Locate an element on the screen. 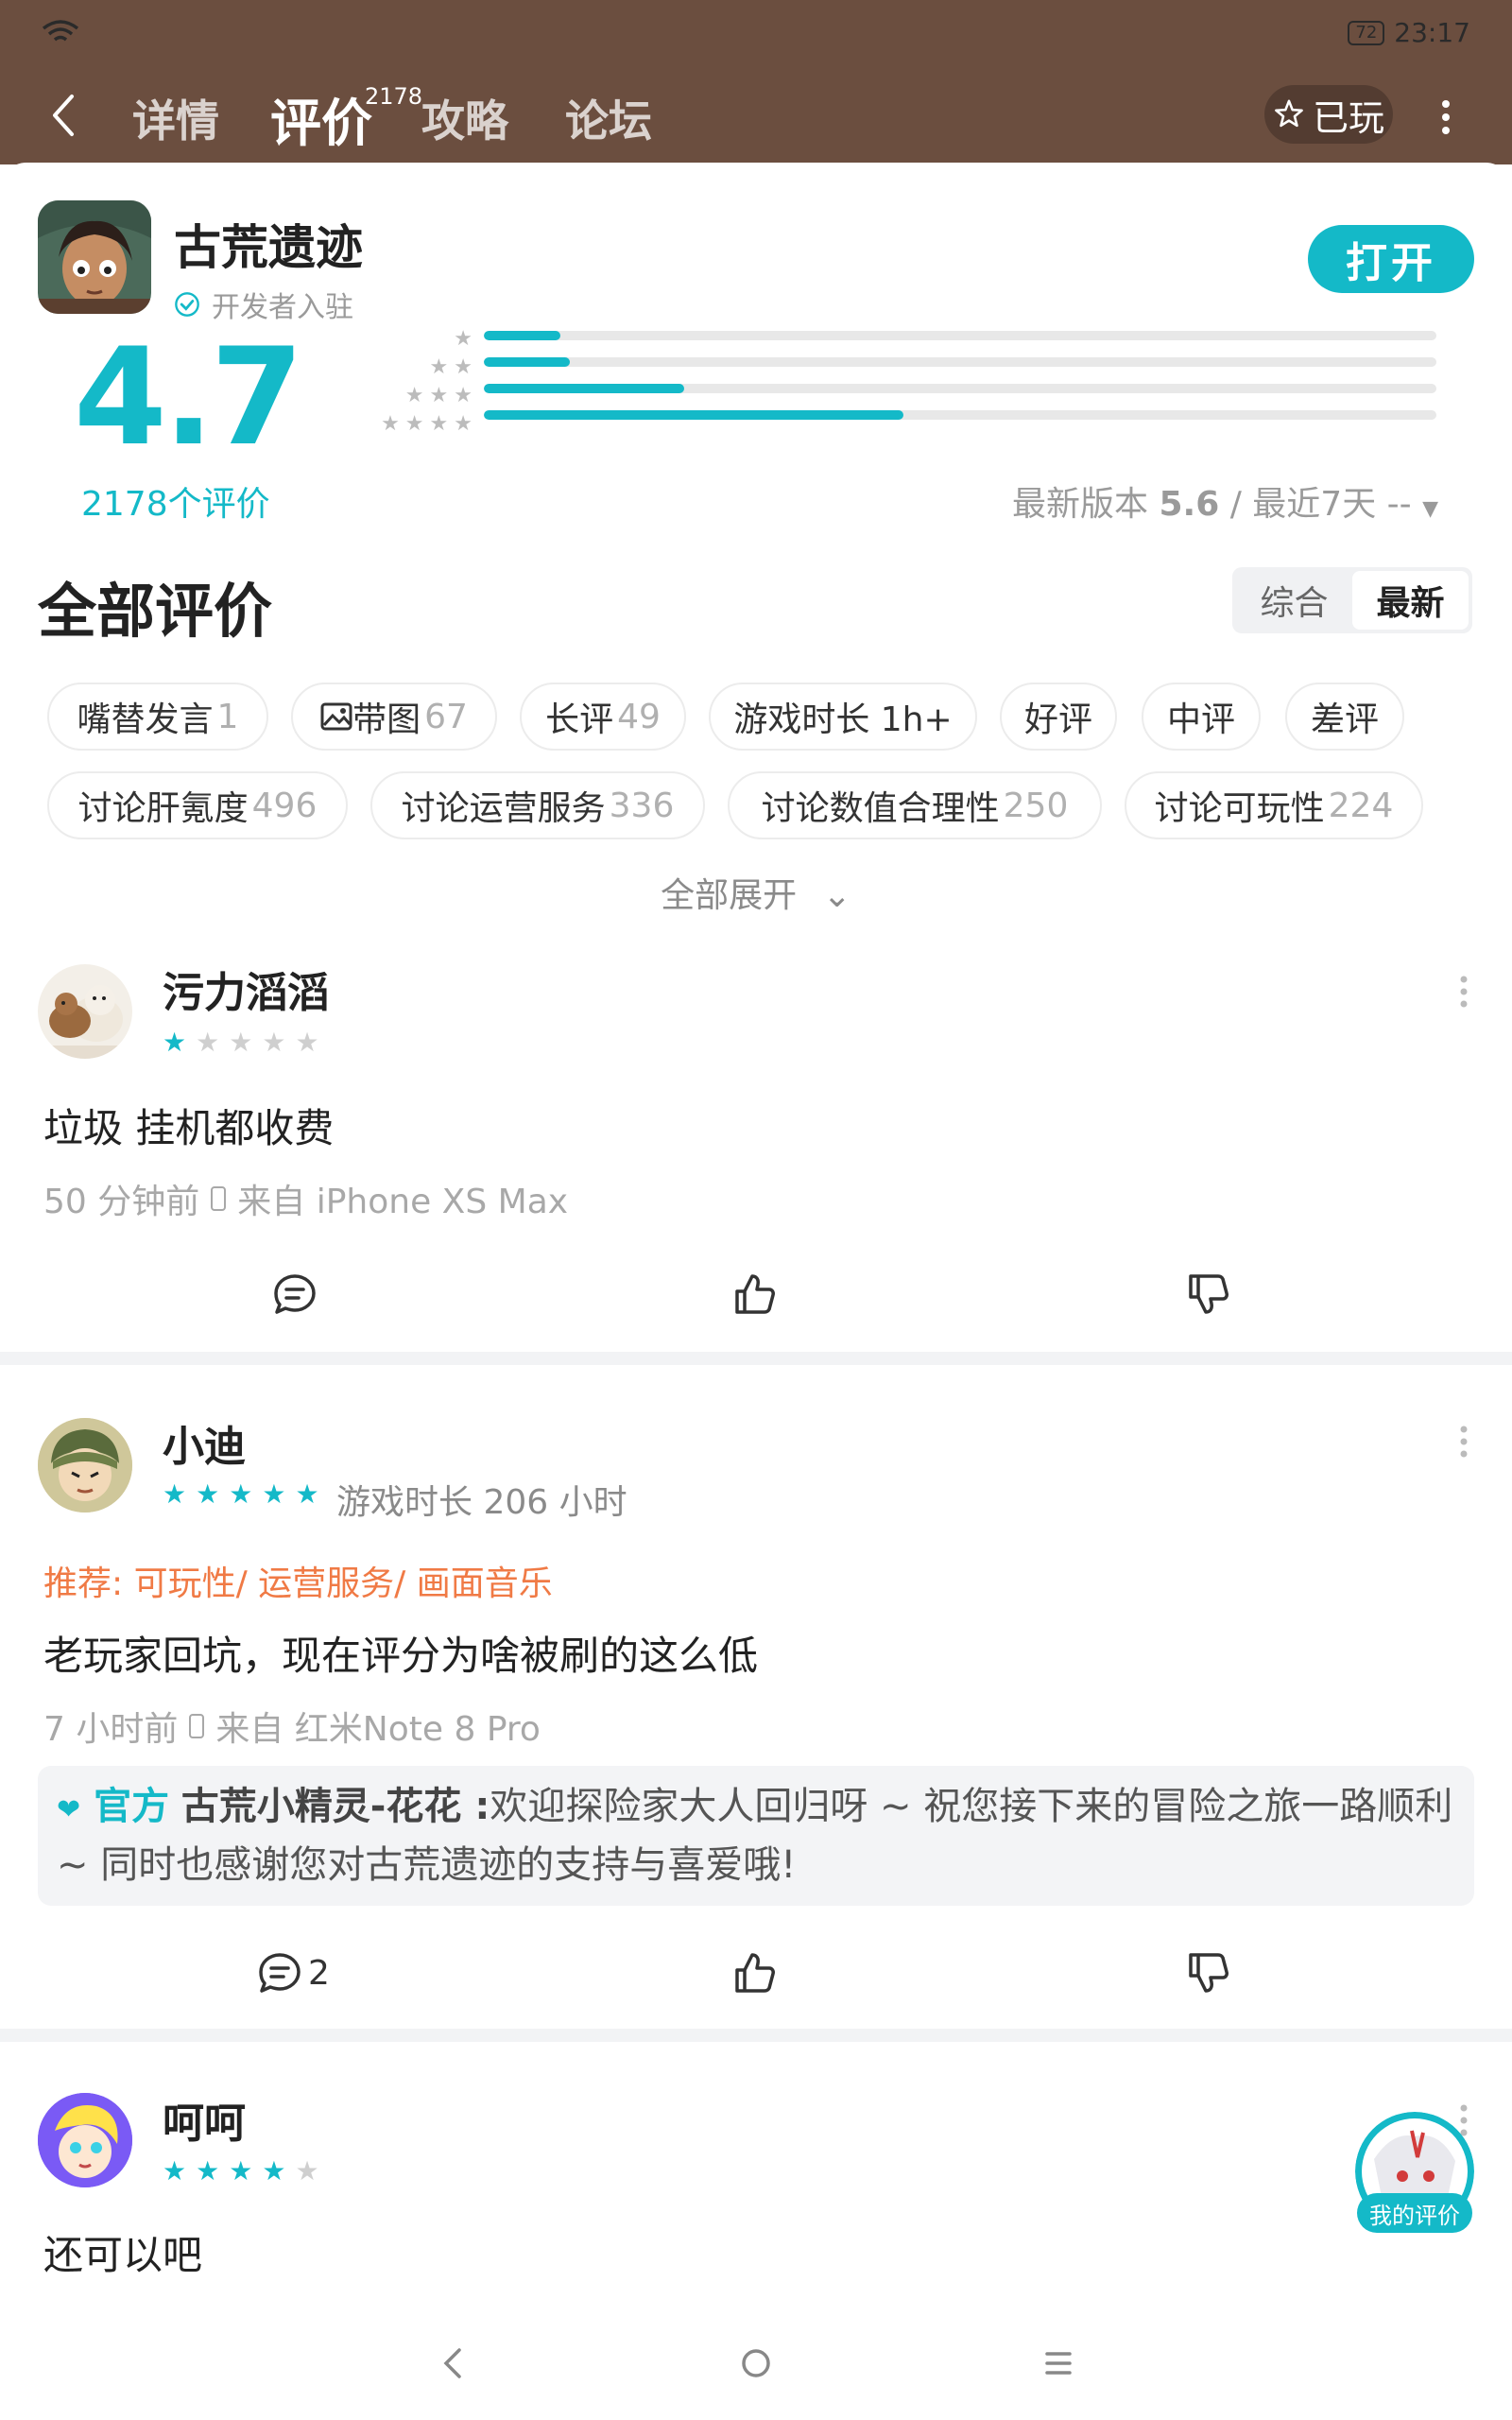 The height and width of the screenshot is (2420, 1512). review-username: 小迪 is located at coordinates (204, 1442).